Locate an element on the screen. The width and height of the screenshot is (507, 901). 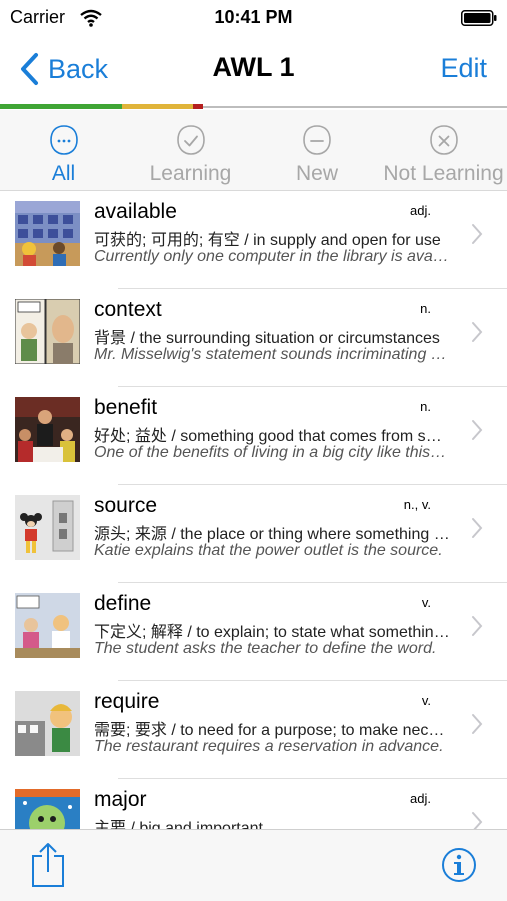
progress-remaining-track is located at coordinates (355, 107).